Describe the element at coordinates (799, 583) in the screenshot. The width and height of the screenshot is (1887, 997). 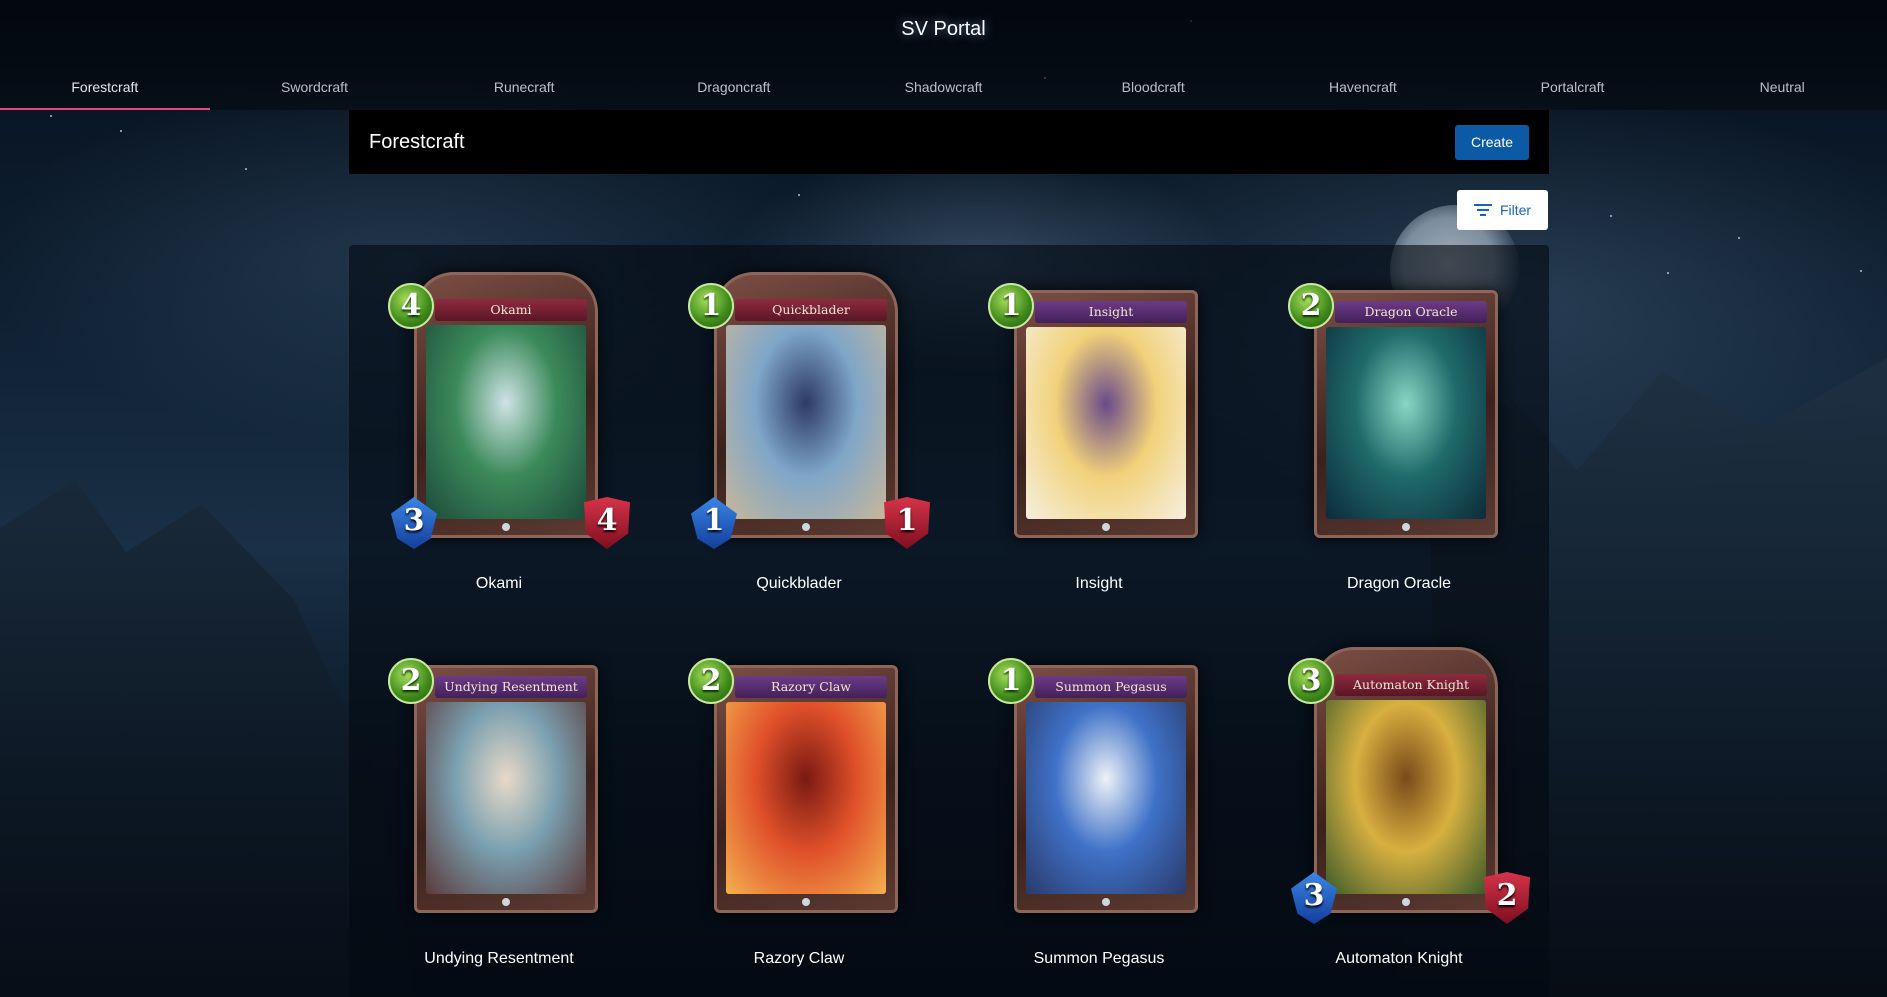
I see `card-name: Quickblader` at that location.